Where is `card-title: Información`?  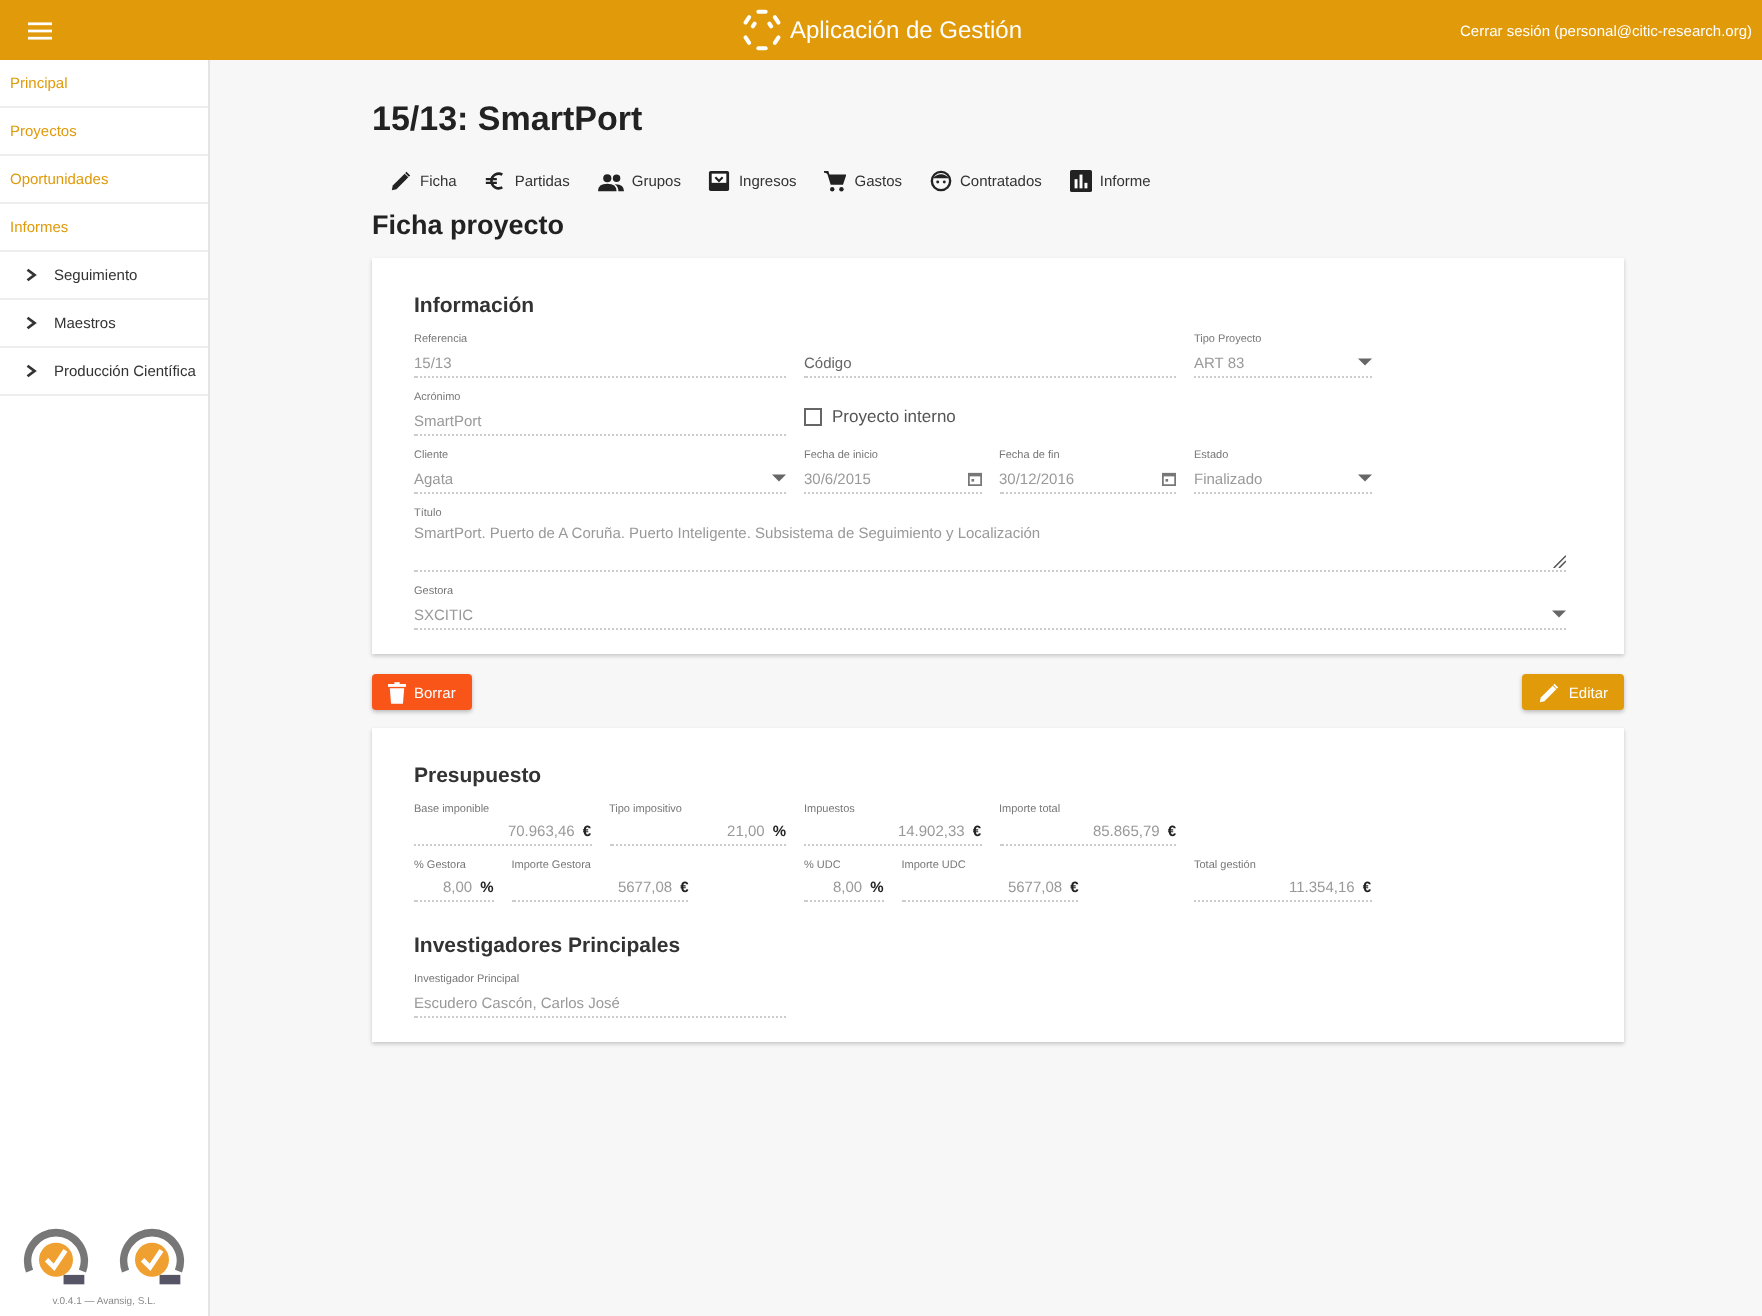
card-title: Información is located at coordinates (475, 306).